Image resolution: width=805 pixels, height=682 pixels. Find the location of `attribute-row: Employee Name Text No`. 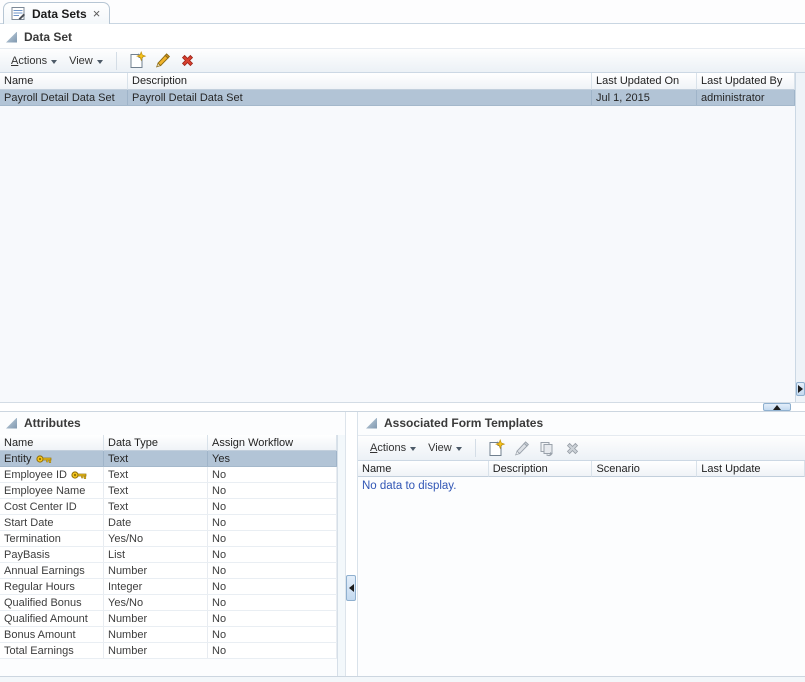

attribute-row: Employee Name Text No is located at coordinates (168, 491).